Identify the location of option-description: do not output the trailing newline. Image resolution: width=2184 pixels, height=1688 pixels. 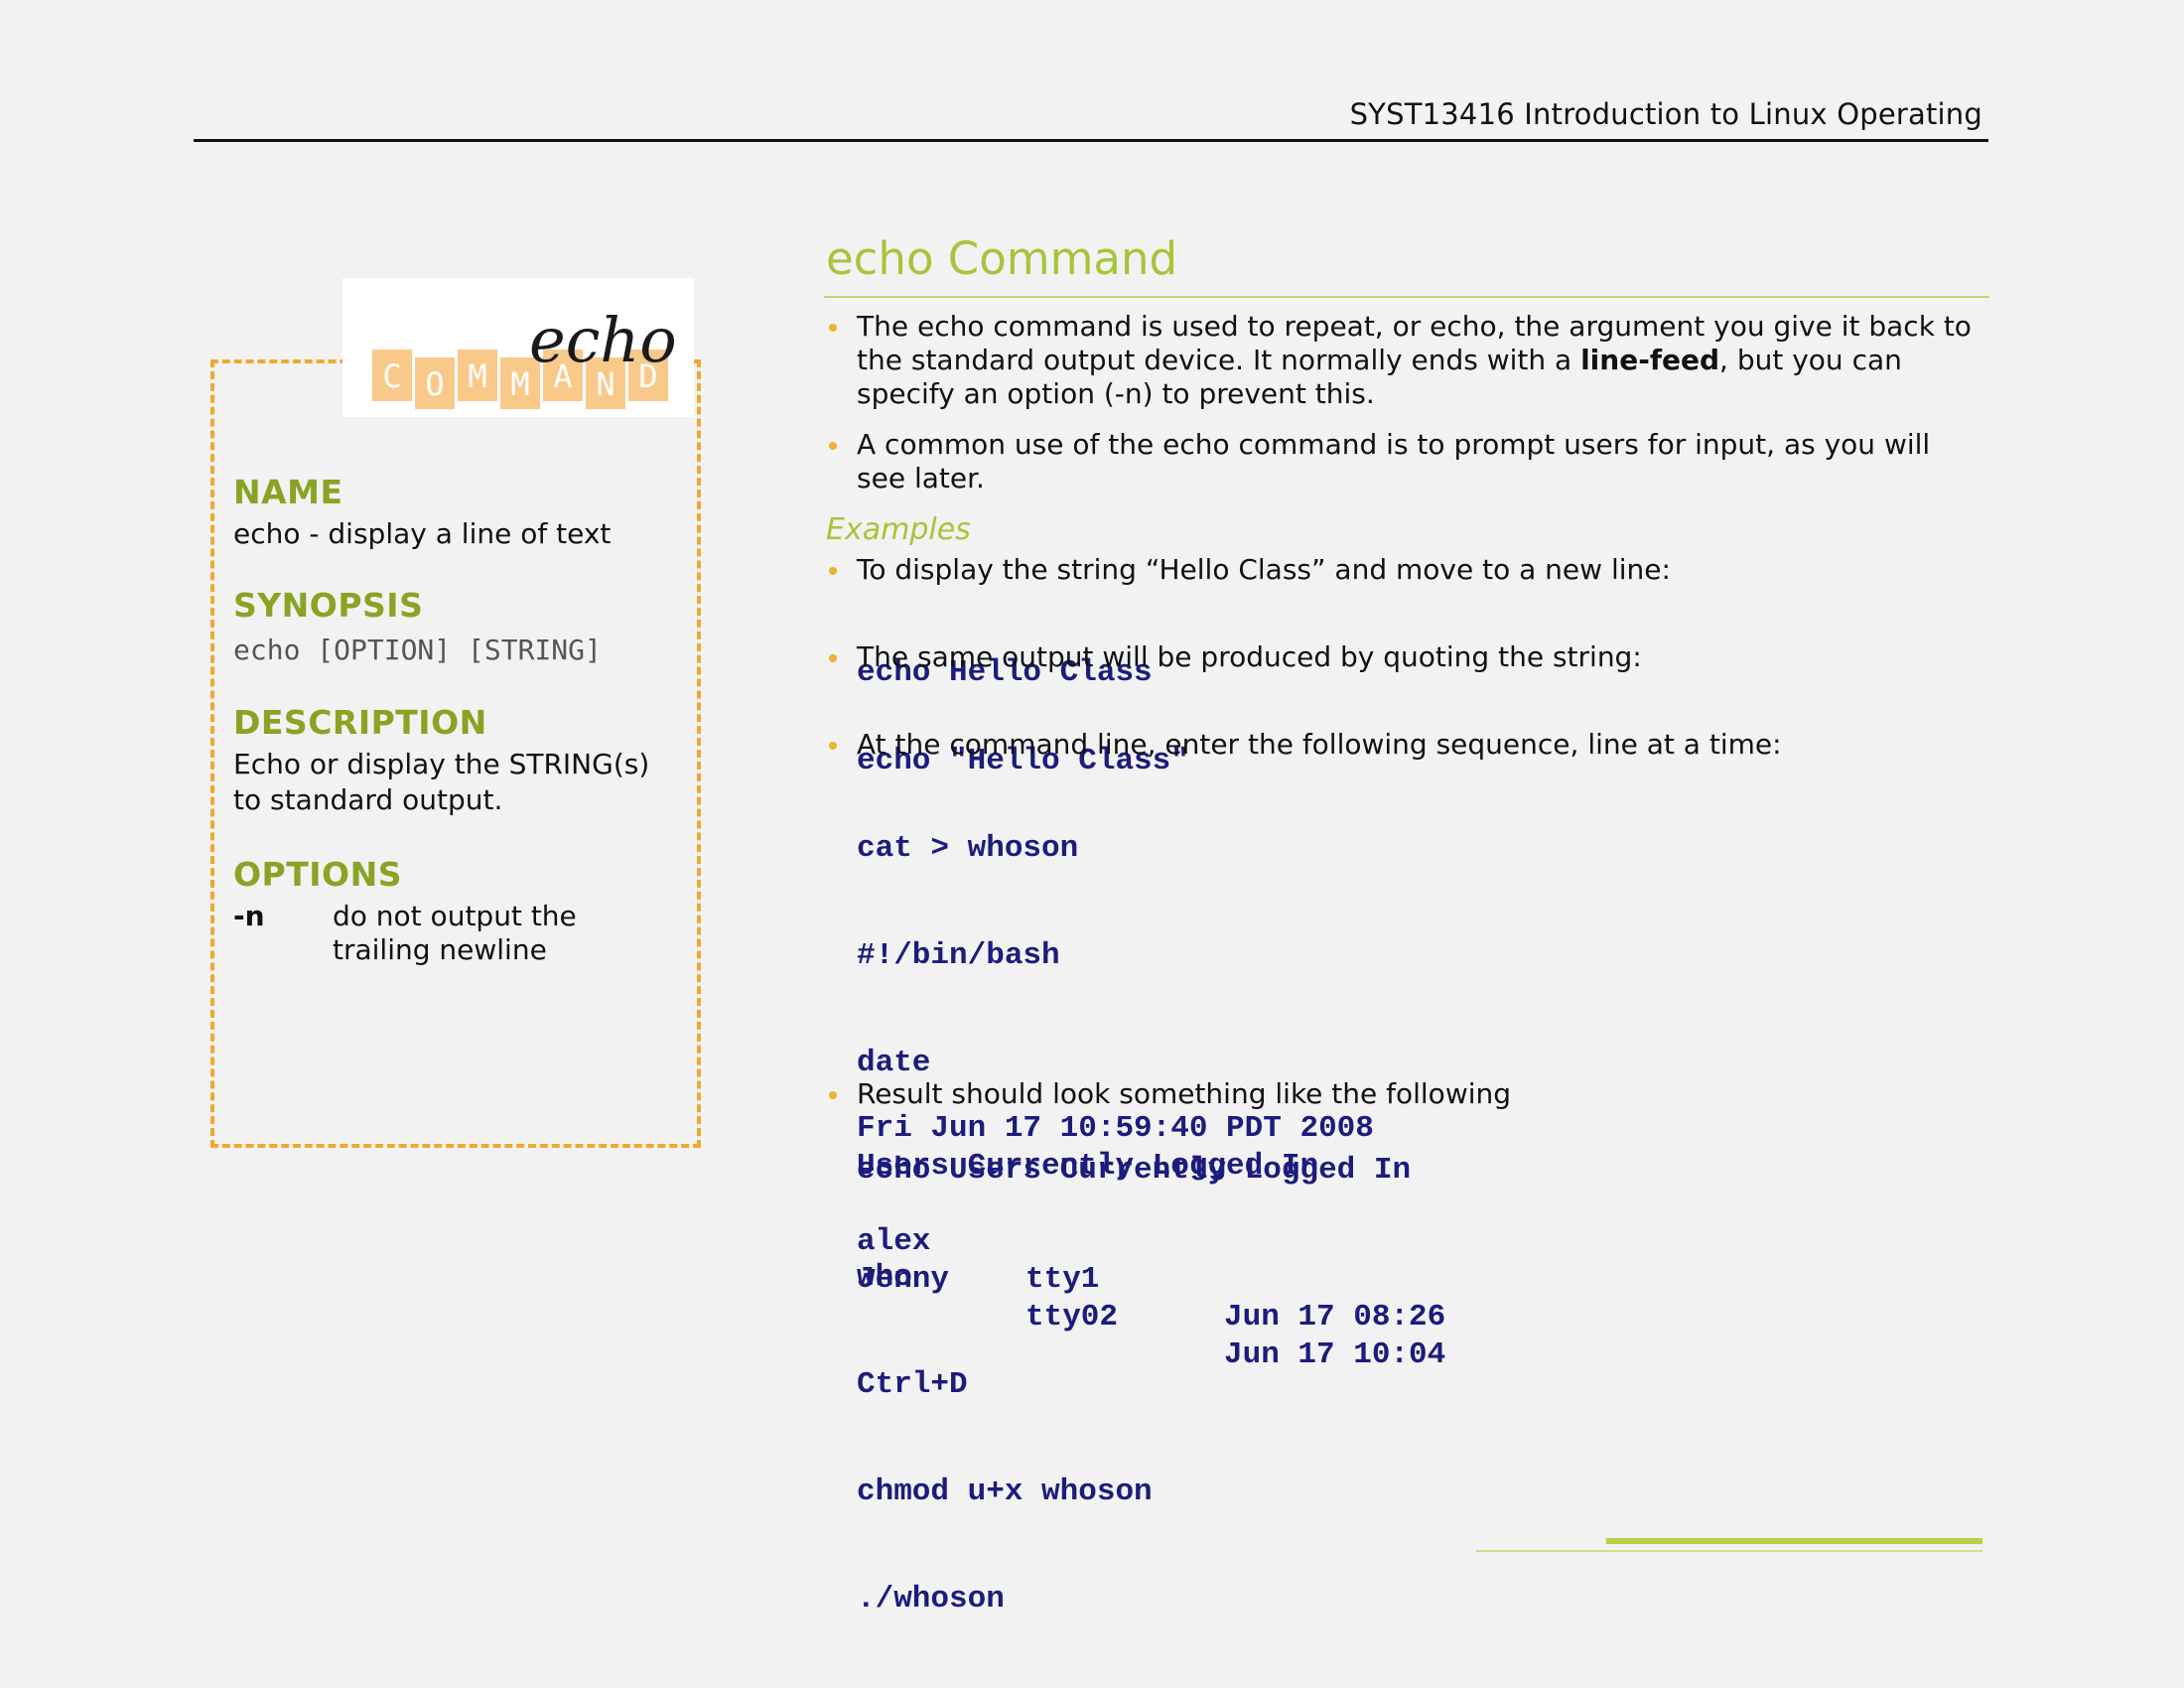
(496, 933).